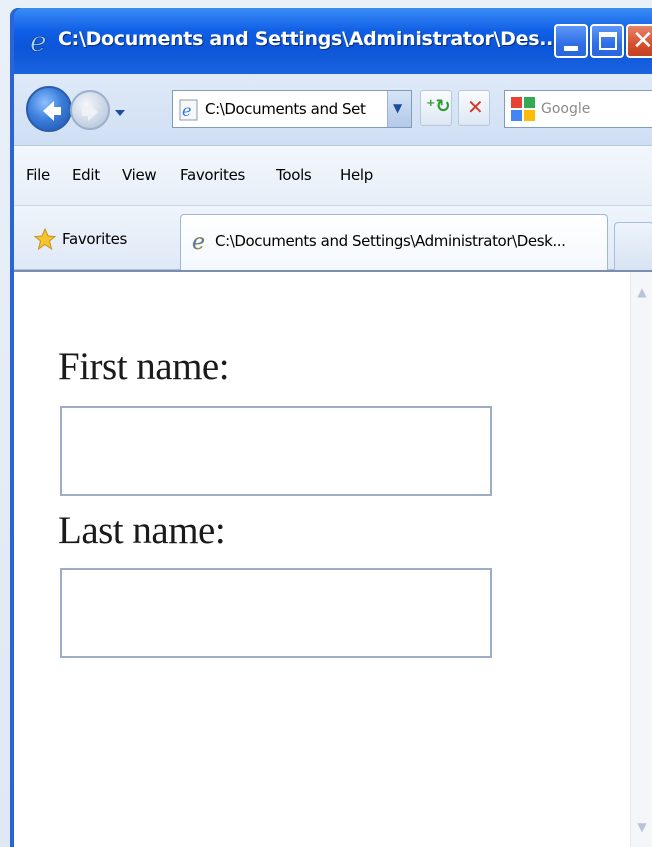 This screenshot has width=652, height=847. I want to click on favorites-label: Favorites, so click(95, 239).